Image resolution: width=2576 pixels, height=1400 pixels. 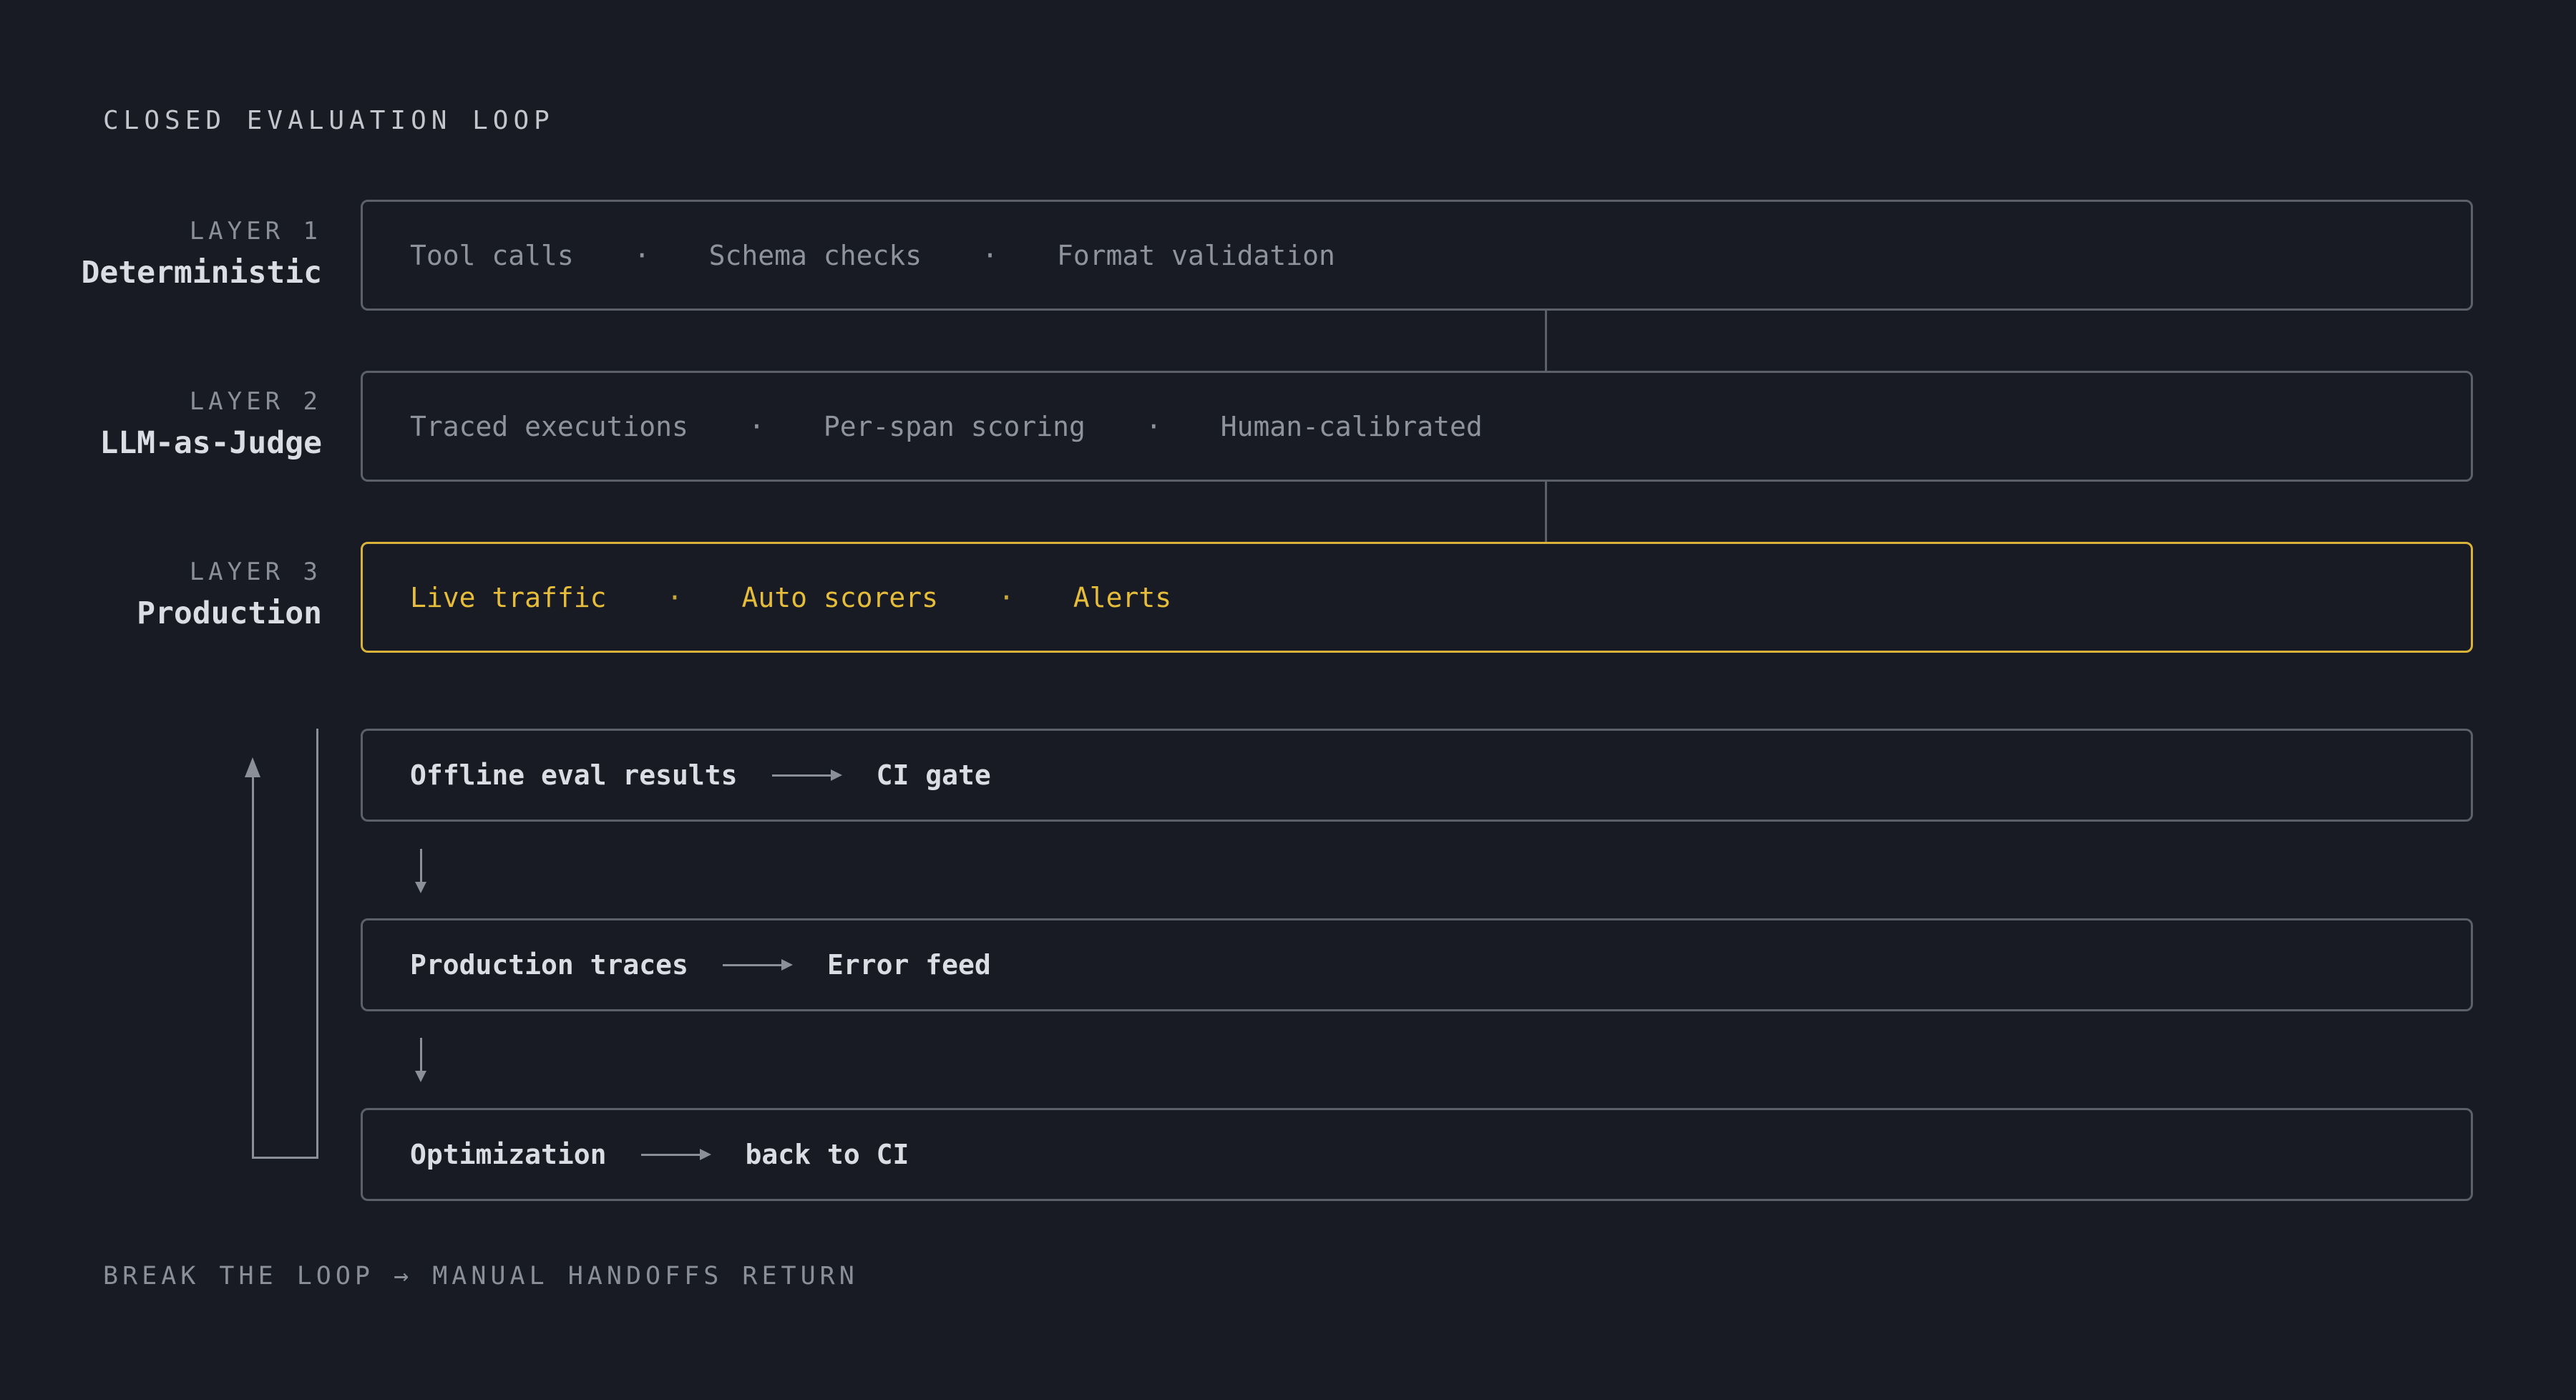 I want to click on layer-2-item: Per-span scoring, so click(x=954, y=426).